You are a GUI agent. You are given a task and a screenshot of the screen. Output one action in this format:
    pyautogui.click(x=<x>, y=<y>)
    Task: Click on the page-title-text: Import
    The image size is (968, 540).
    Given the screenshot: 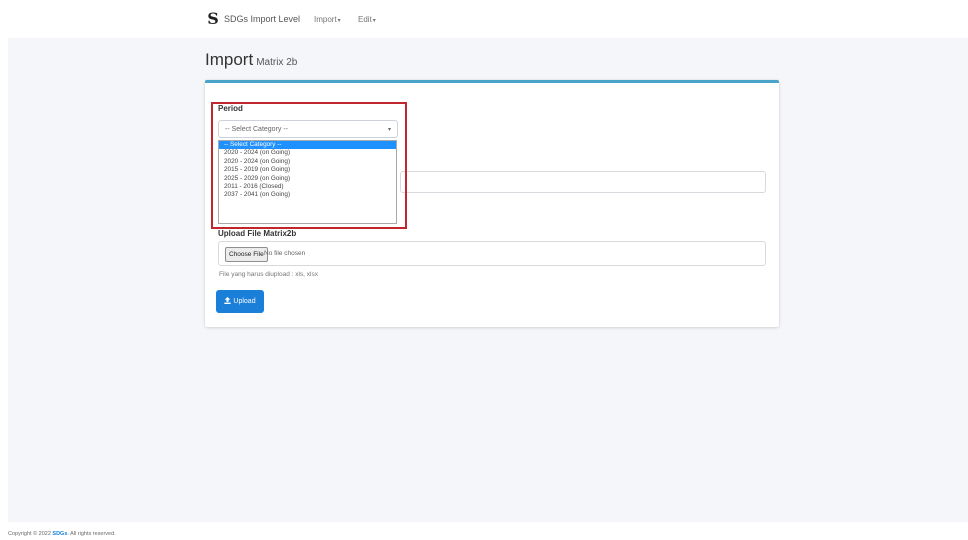 What is the action you would take?
    pyautogui.click(x=229, y=59)
    